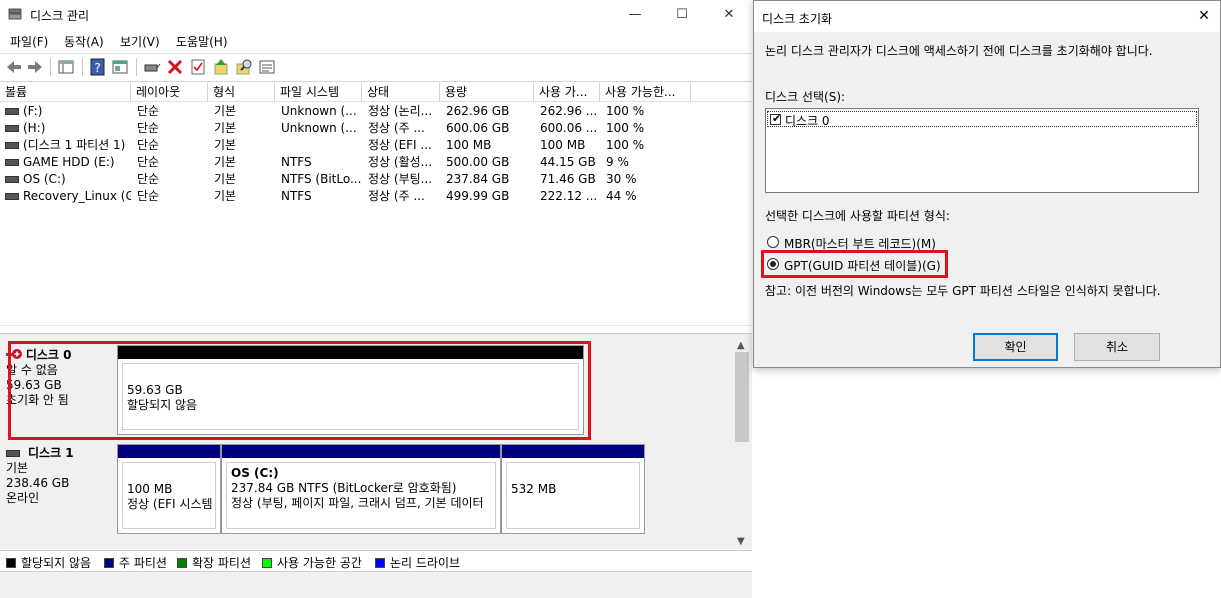  What do you see at coordinates (987, 16) in the screenshot?
I see `dialog-title-bar: 디스크 초기화 ✕` at bounding box center [987, 16].